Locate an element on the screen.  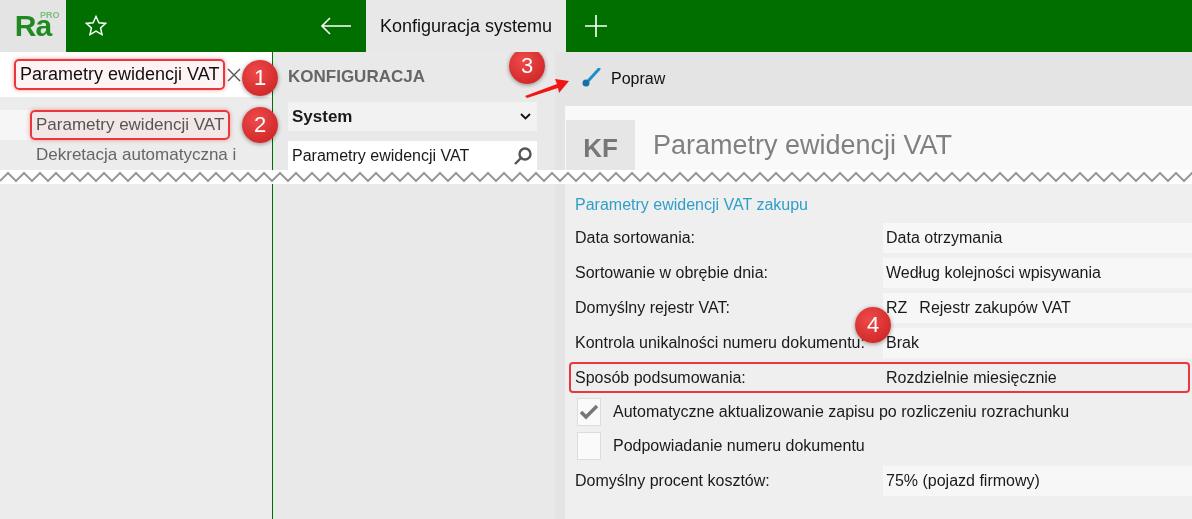
field-value: Rejestr zakupów VAT is located at coordinates (995, 307).